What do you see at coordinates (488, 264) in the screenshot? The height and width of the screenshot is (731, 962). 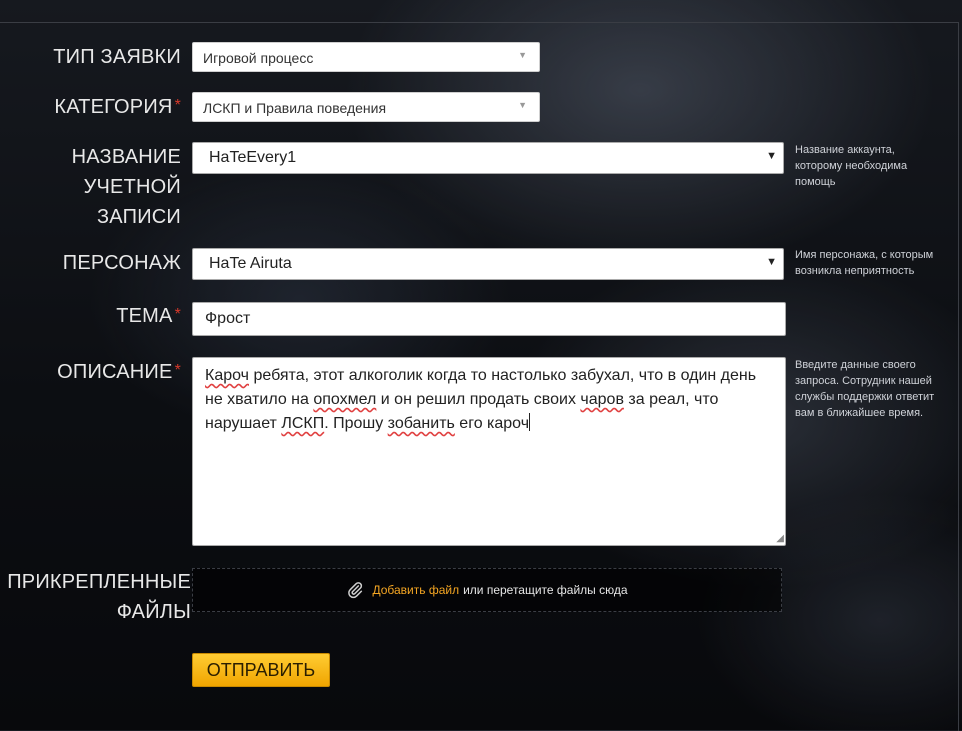 I see `character-select: HaTe Airuta ▼` at bounding box center [488, 264].